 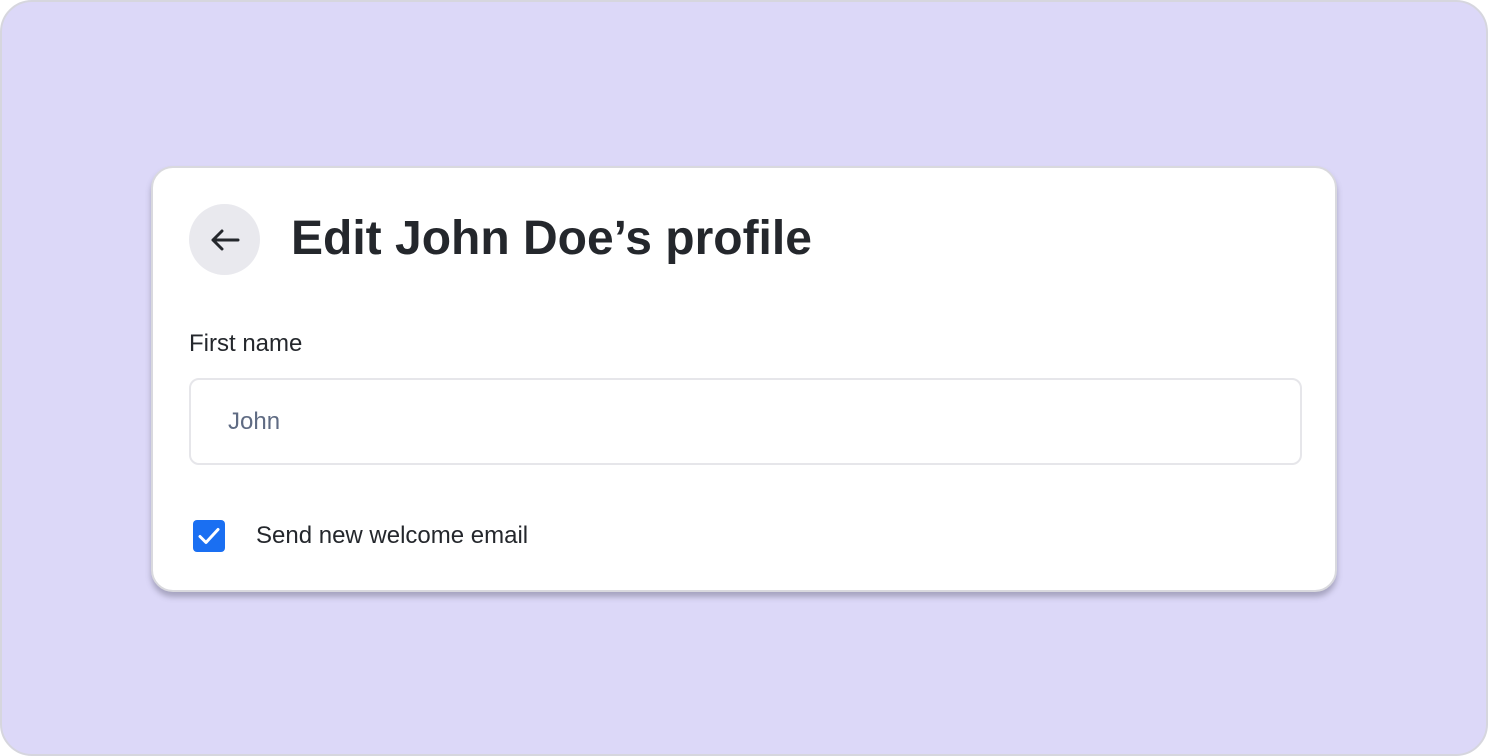 I want to click on welcome-email-label: Send new welcome email, so click(x=392, y=535).